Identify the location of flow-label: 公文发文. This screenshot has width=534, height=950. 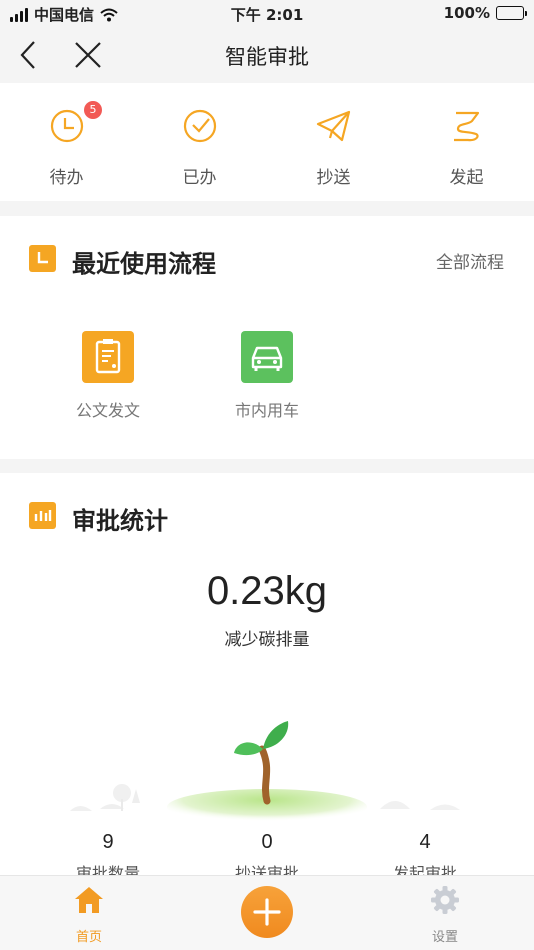
(107, 410).